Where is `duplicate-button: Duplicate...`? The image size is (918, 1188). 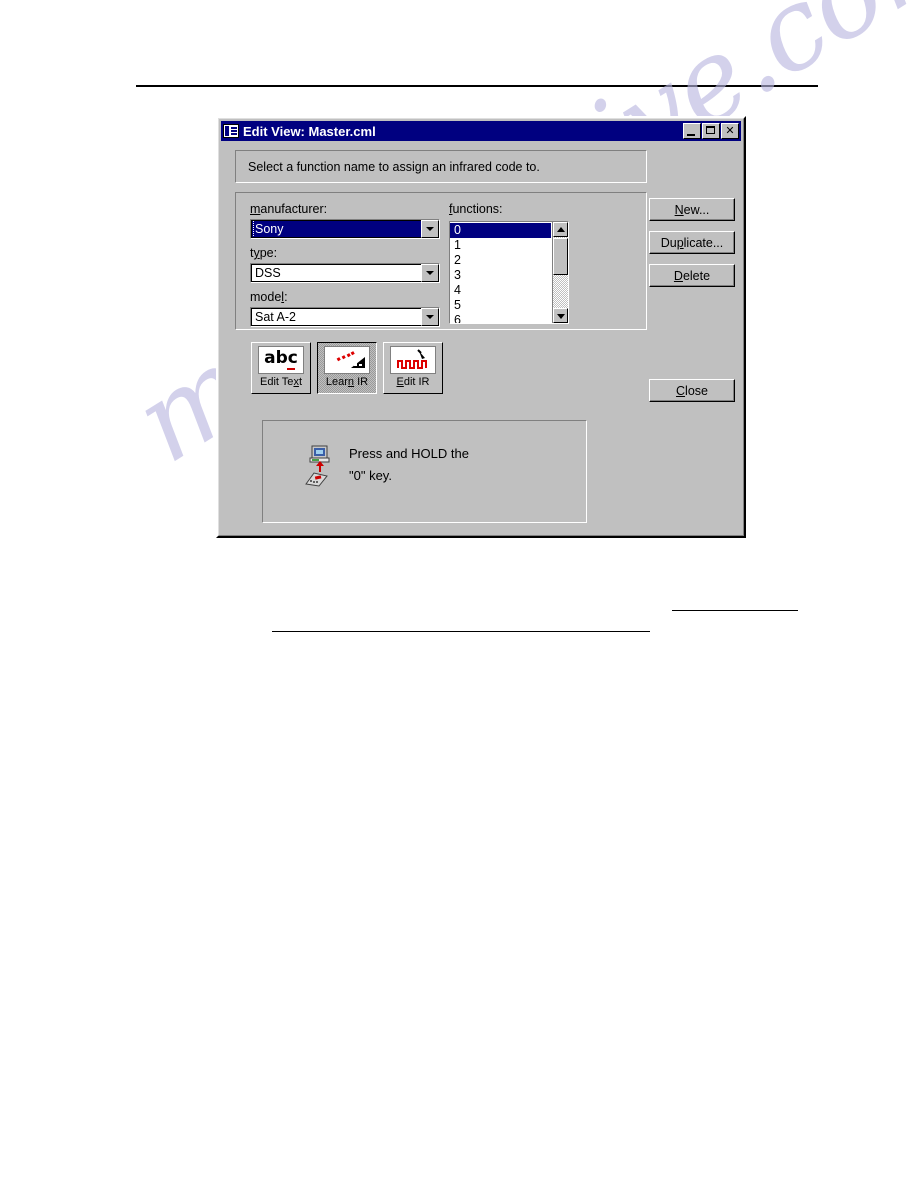
duplicate-button: Duplicate... is located at coordinates (692, 242).